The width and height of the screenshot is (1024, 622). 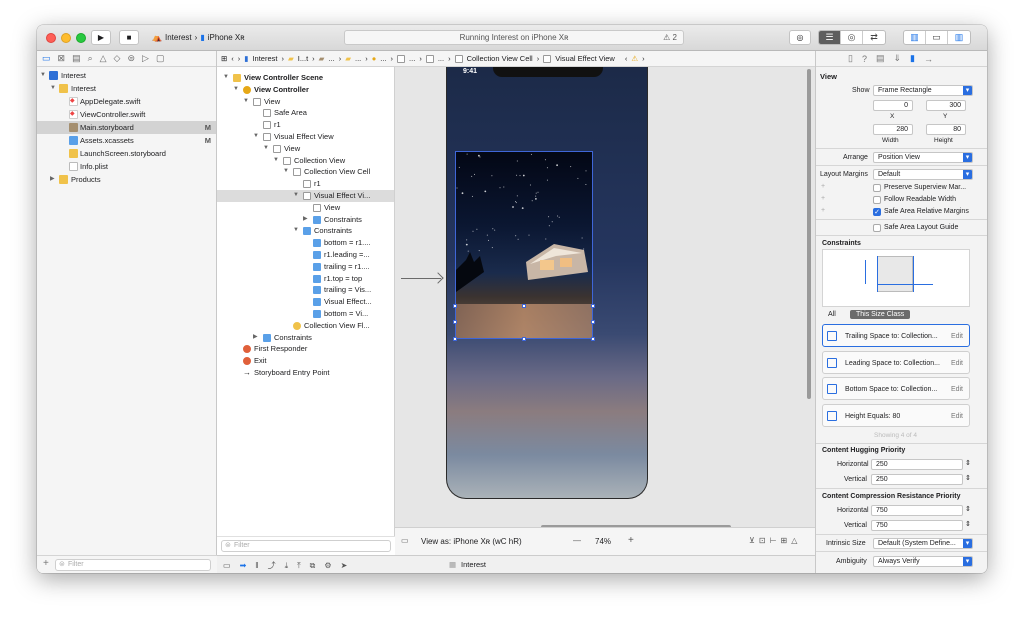 What do you see at coordinates (471, 541) in the screenshot?
I see `view-as-button: View as: iPhone Xʀ (wC hR)` at bounding box center [471, 541].